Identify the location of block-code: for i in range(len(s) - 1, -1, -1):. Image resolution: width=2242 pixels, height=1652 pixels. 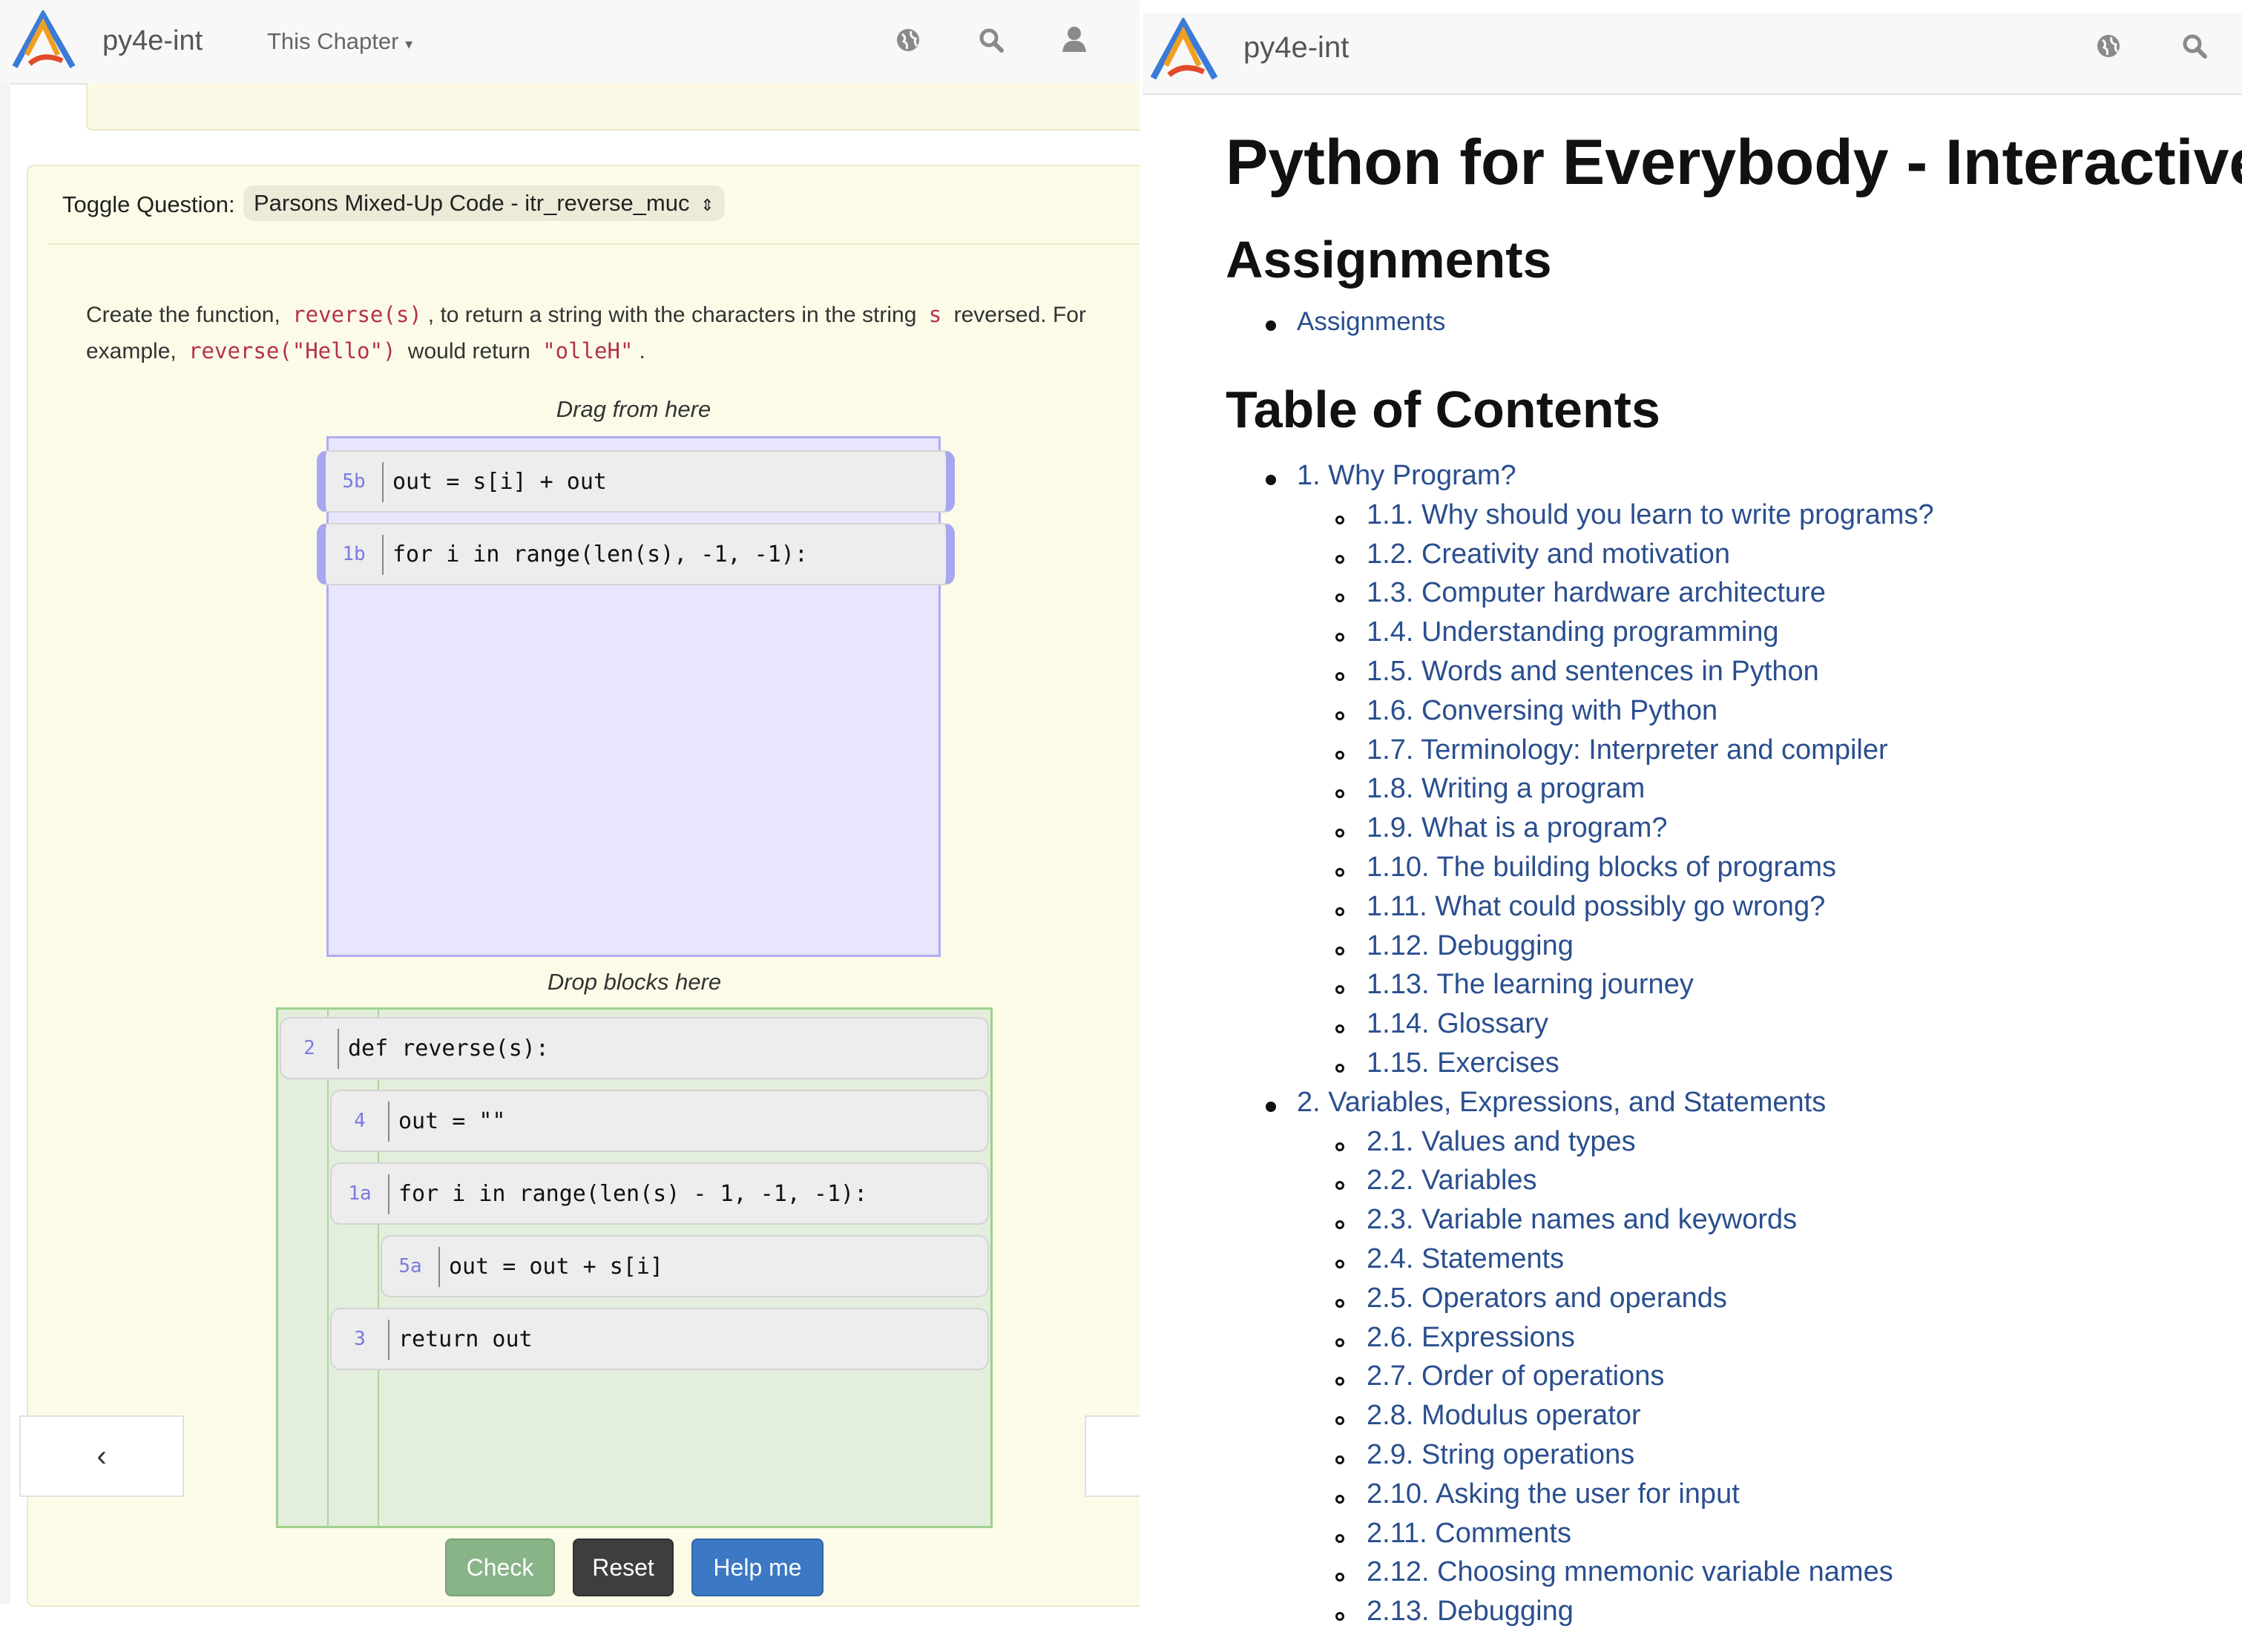
(633, 1193).